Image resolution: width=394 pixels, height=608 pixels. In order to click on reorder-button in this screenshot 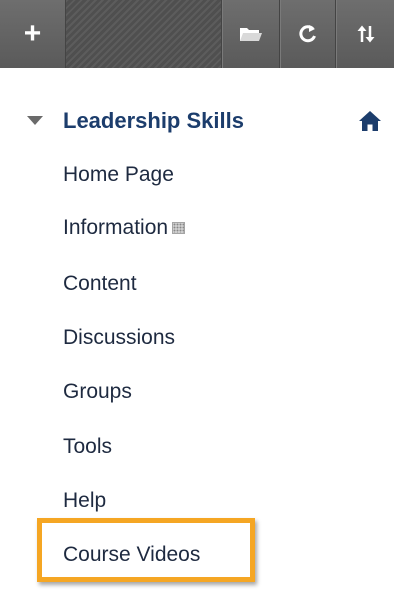, I will do `click(365, 34)`.